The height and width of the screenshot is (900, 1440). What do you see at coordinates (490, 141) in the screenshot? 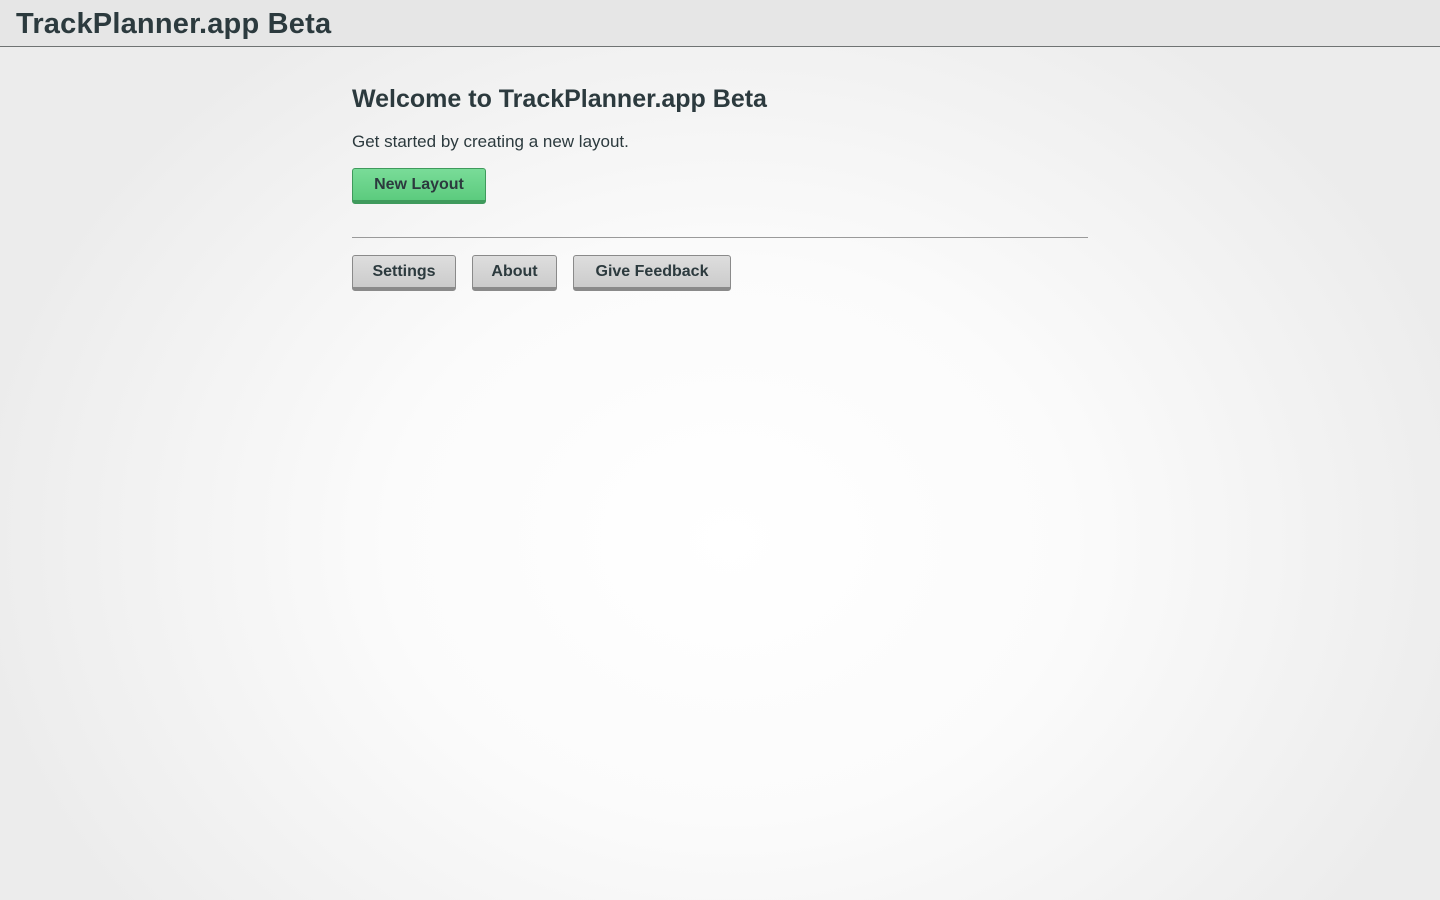
I see `intro-text: Get started by creating a new layout.` at bounding box center [490, 141].